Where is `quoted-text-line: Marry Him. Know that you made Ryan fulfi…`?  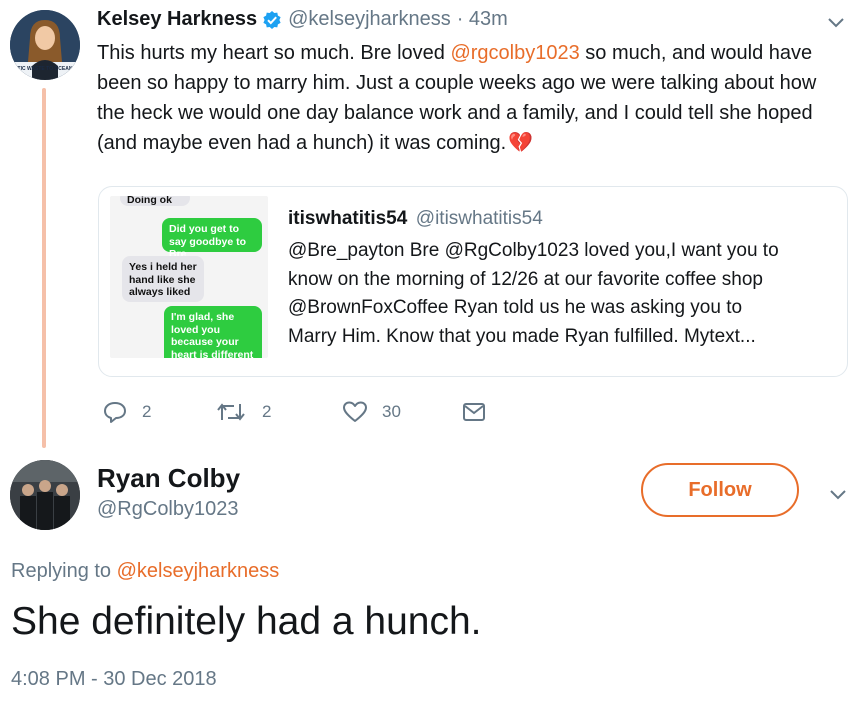 quoted-text-line: Marry Him. Know that you made Ryan fulfi… is located at coordinates (522, 336).